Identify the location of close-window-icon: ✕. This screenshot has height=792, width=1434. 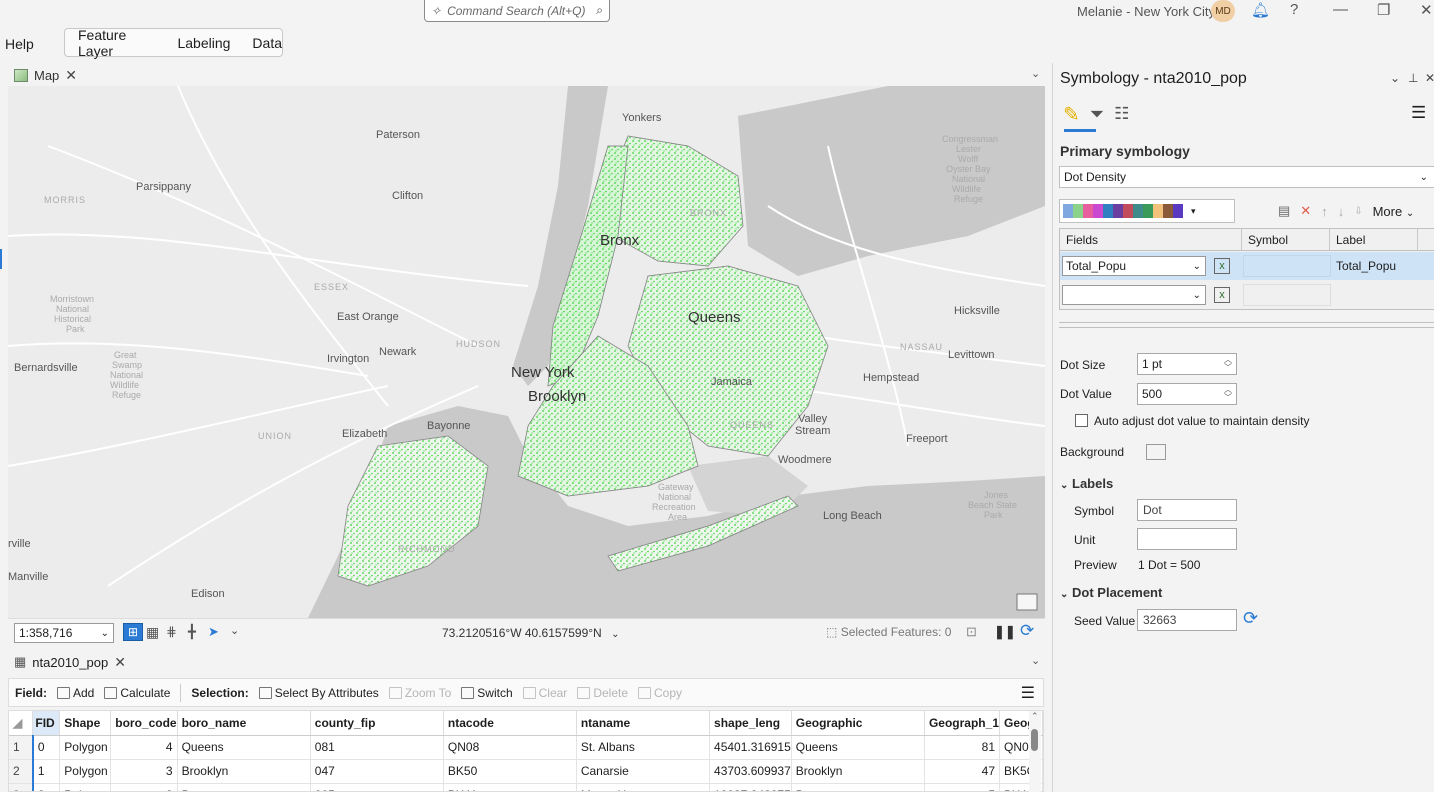
(1426, 10).